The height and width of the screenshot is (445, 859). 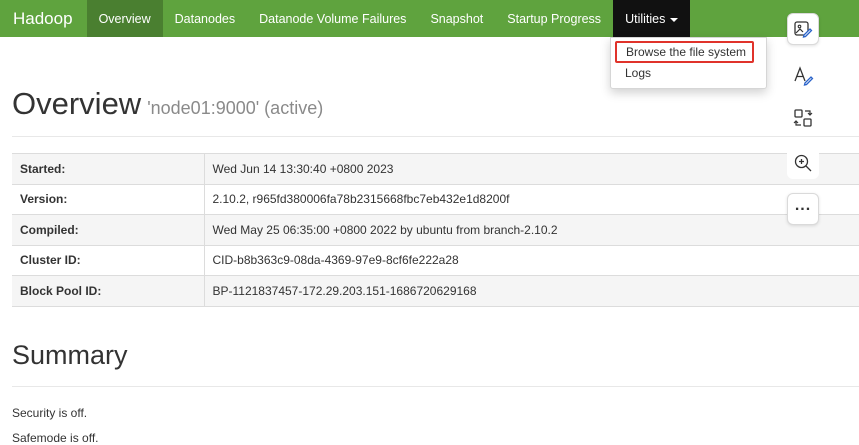 I want to click on menu-item-logs: Logs, so click(x=688, y=73).